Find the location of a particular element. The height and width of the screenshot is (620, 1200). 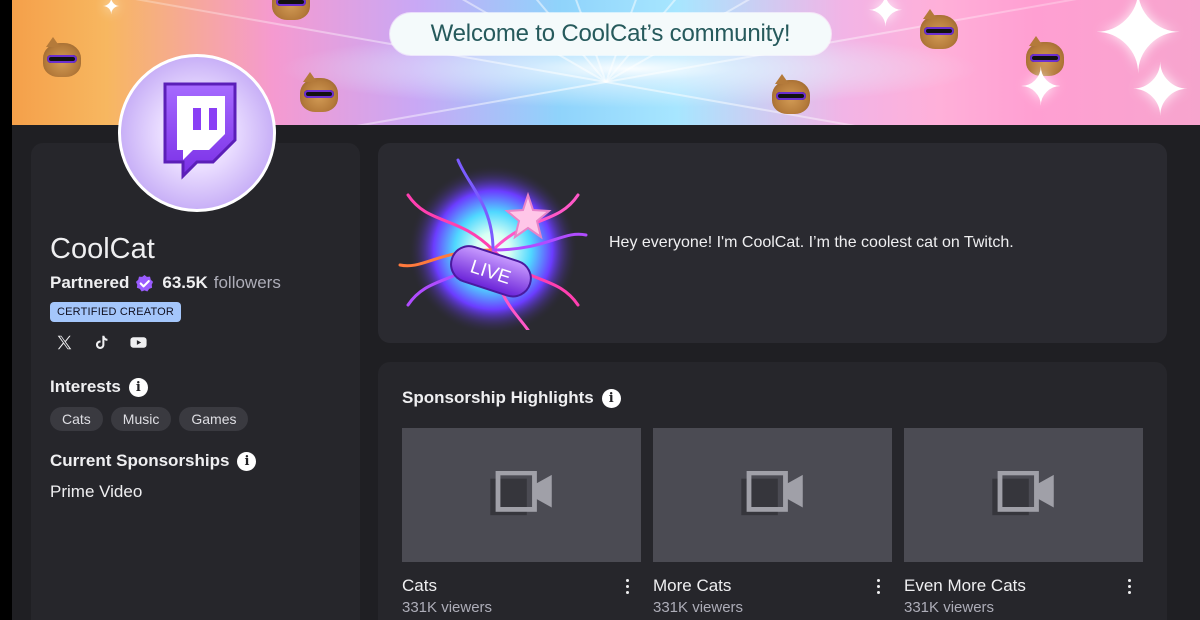

social-links is located at coordinates (101, 342).